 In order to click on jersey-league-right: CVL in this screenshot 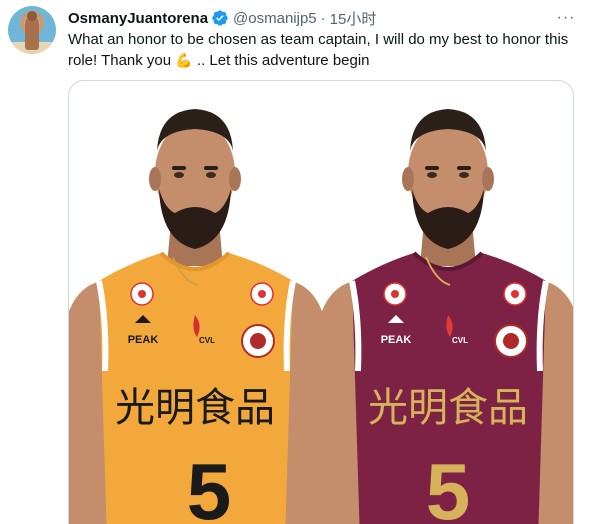, I will do `click(460, 340)`.